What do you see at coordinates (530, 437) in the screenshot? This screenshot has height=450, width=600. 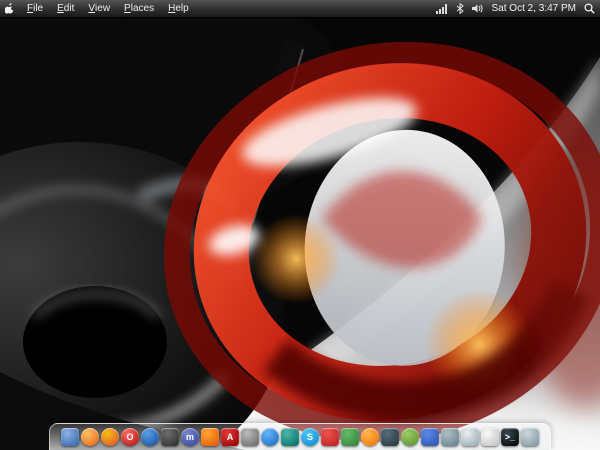 I see `trash-icon` at bounding box center [530, 437].